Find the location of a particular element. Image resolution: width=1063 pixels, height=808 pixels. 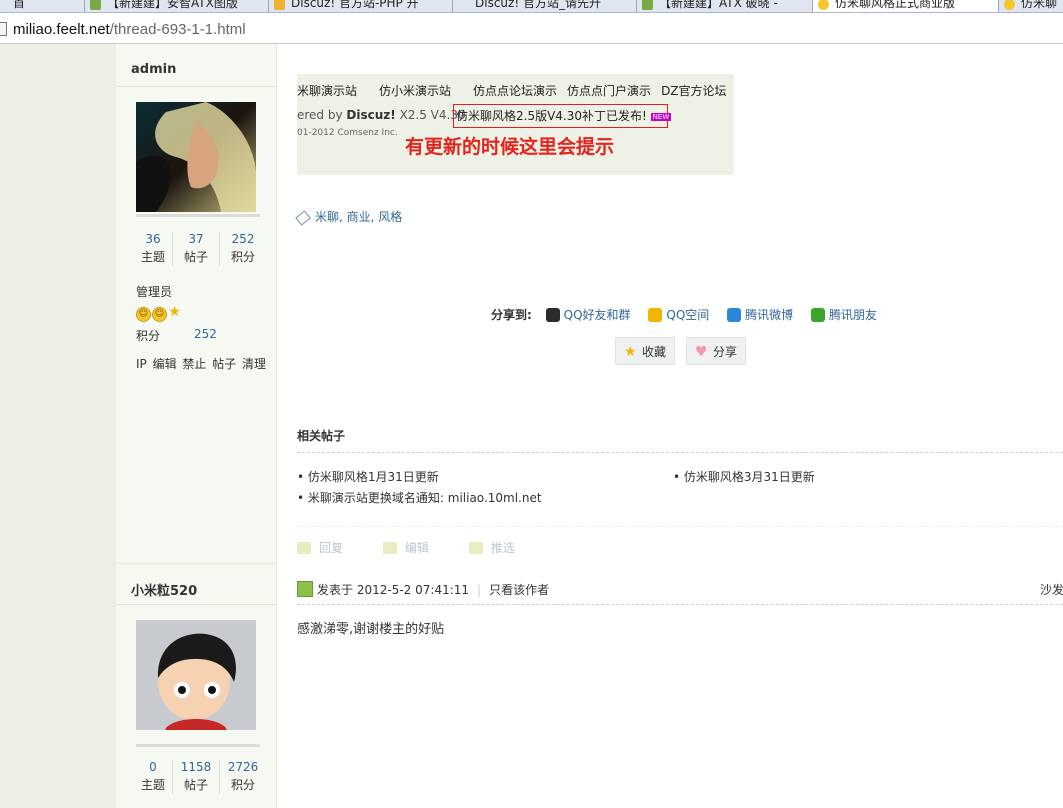

stat-credits: 2726 积分 is located at coordinates (243, 776).